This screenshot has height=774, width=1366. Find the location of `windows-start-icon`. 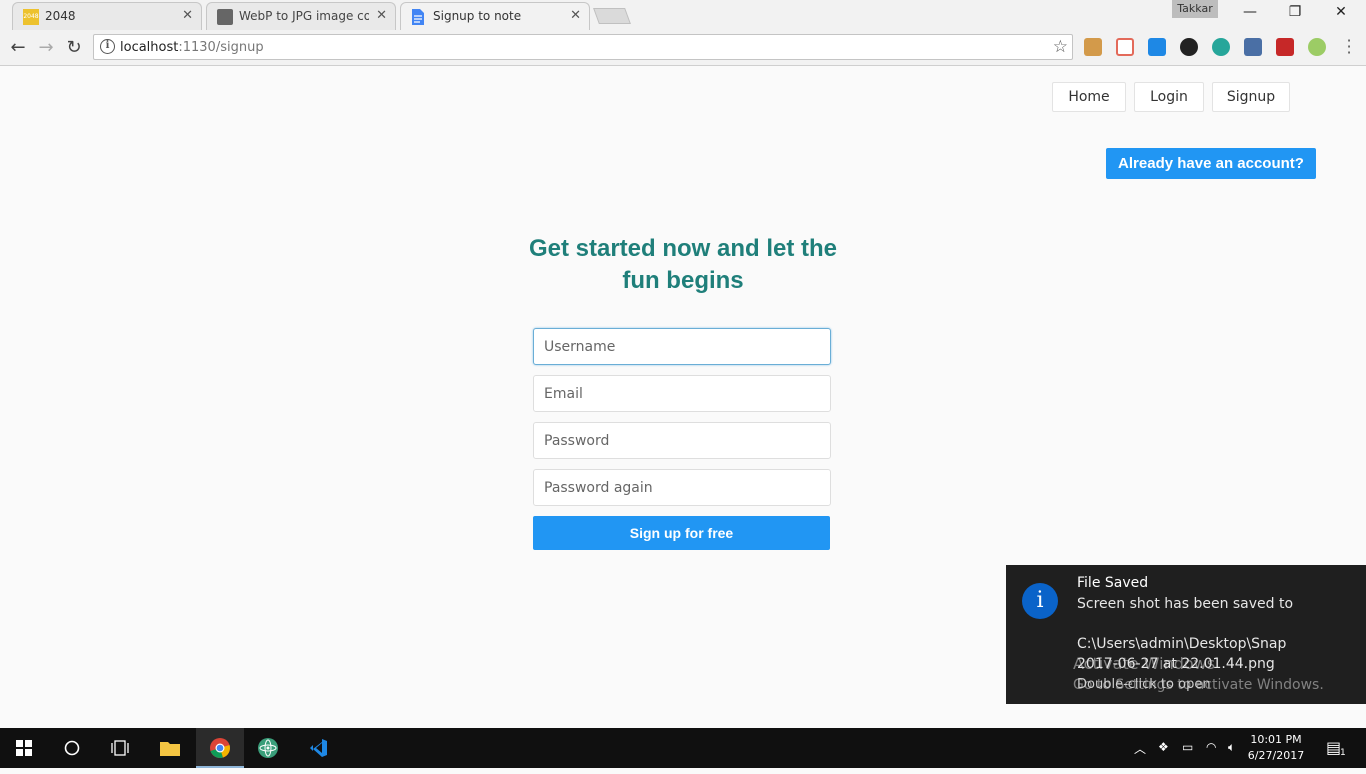

windows-start-icon is located at coordinates (24, 748).